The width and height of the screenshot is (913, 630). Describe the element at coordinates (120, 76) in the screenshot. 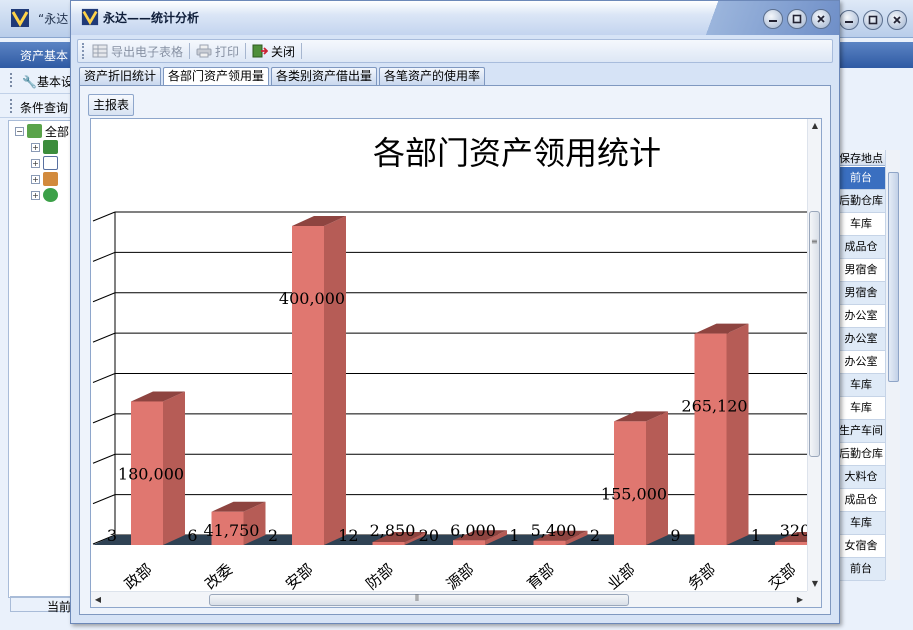

I see `tab-depreciation: 资产折旧统计` at that location.